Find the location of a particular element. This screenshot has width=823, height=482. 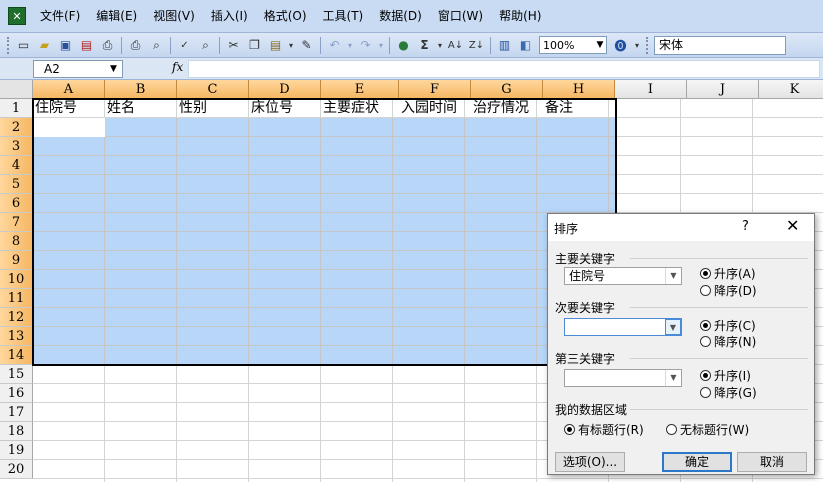

row-header: 3 is located at coordinates (16, 146).